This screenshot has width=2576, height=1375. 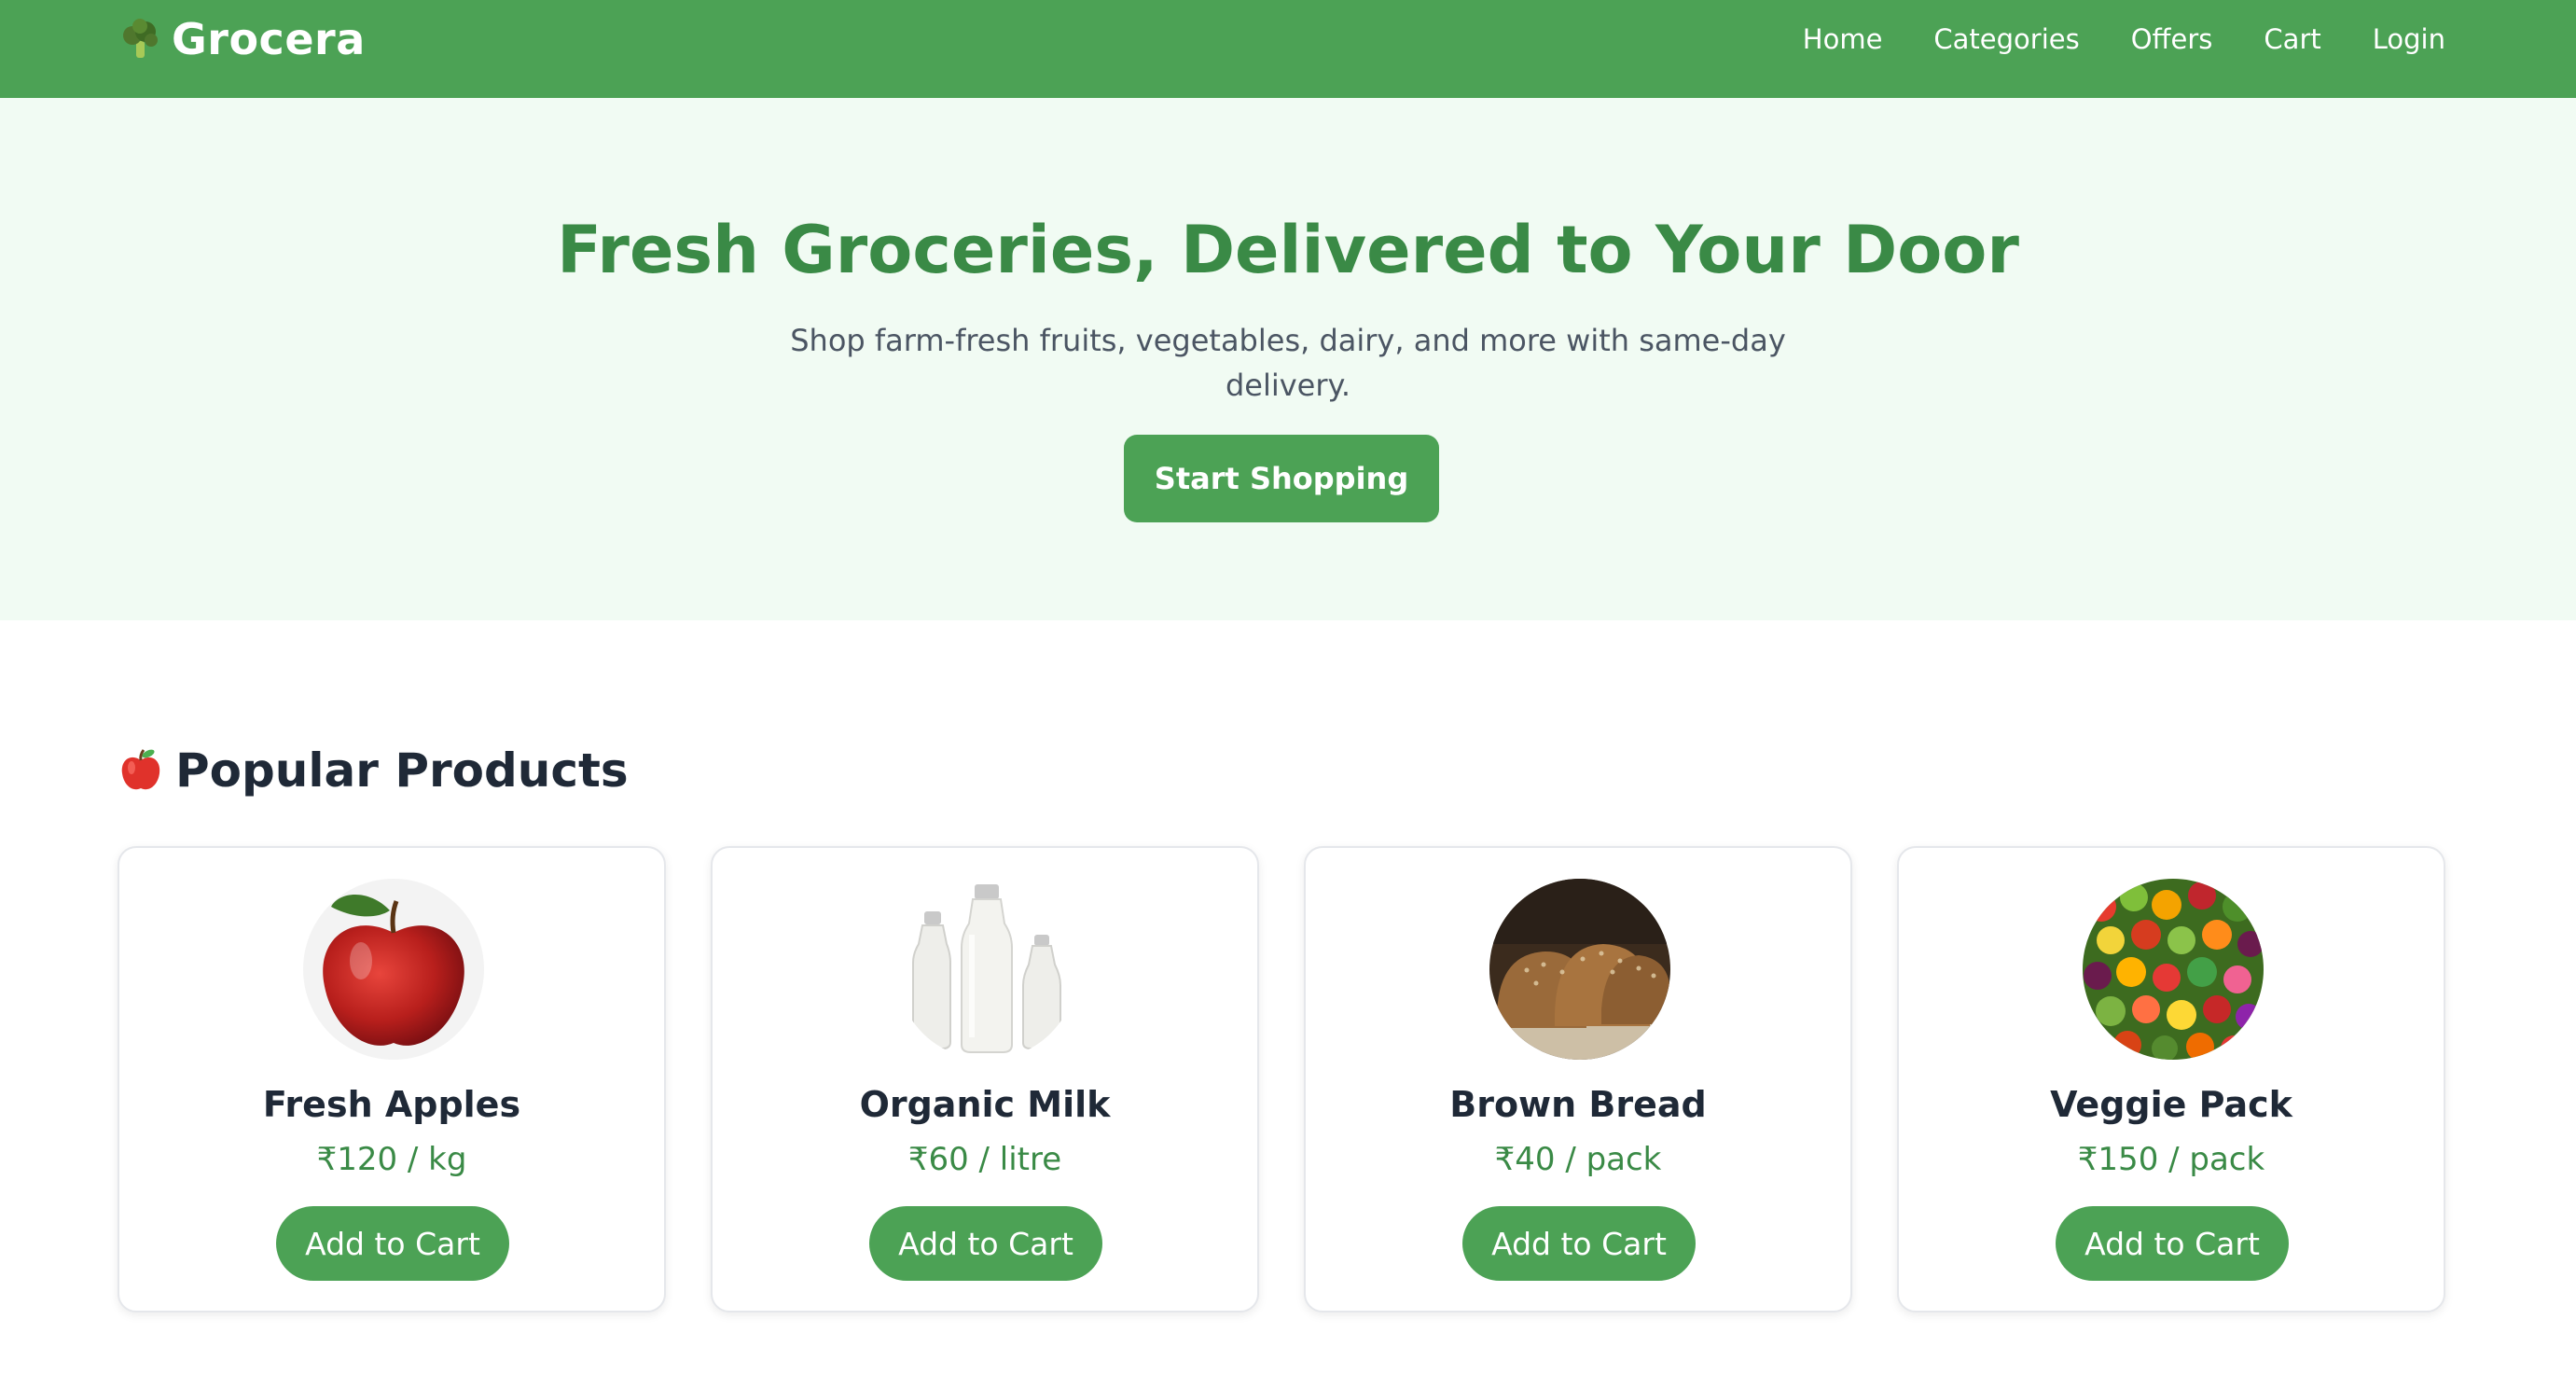 I want to click on popular-products-heading: Popular Products, so click(x=373, y=770).